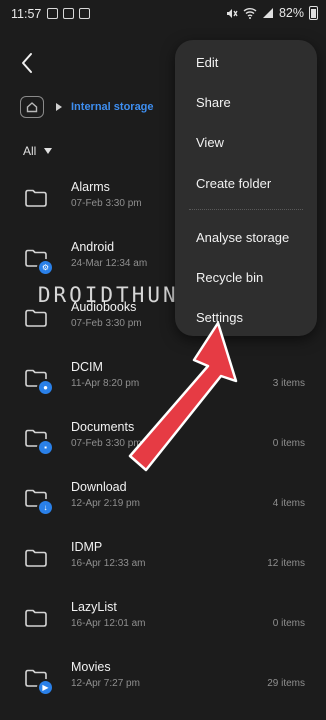 This screenshot has height=720, width=326. I want to click on folder-row: LazyList 16-Apr 12:01 am 0 items, so click(163, 630).